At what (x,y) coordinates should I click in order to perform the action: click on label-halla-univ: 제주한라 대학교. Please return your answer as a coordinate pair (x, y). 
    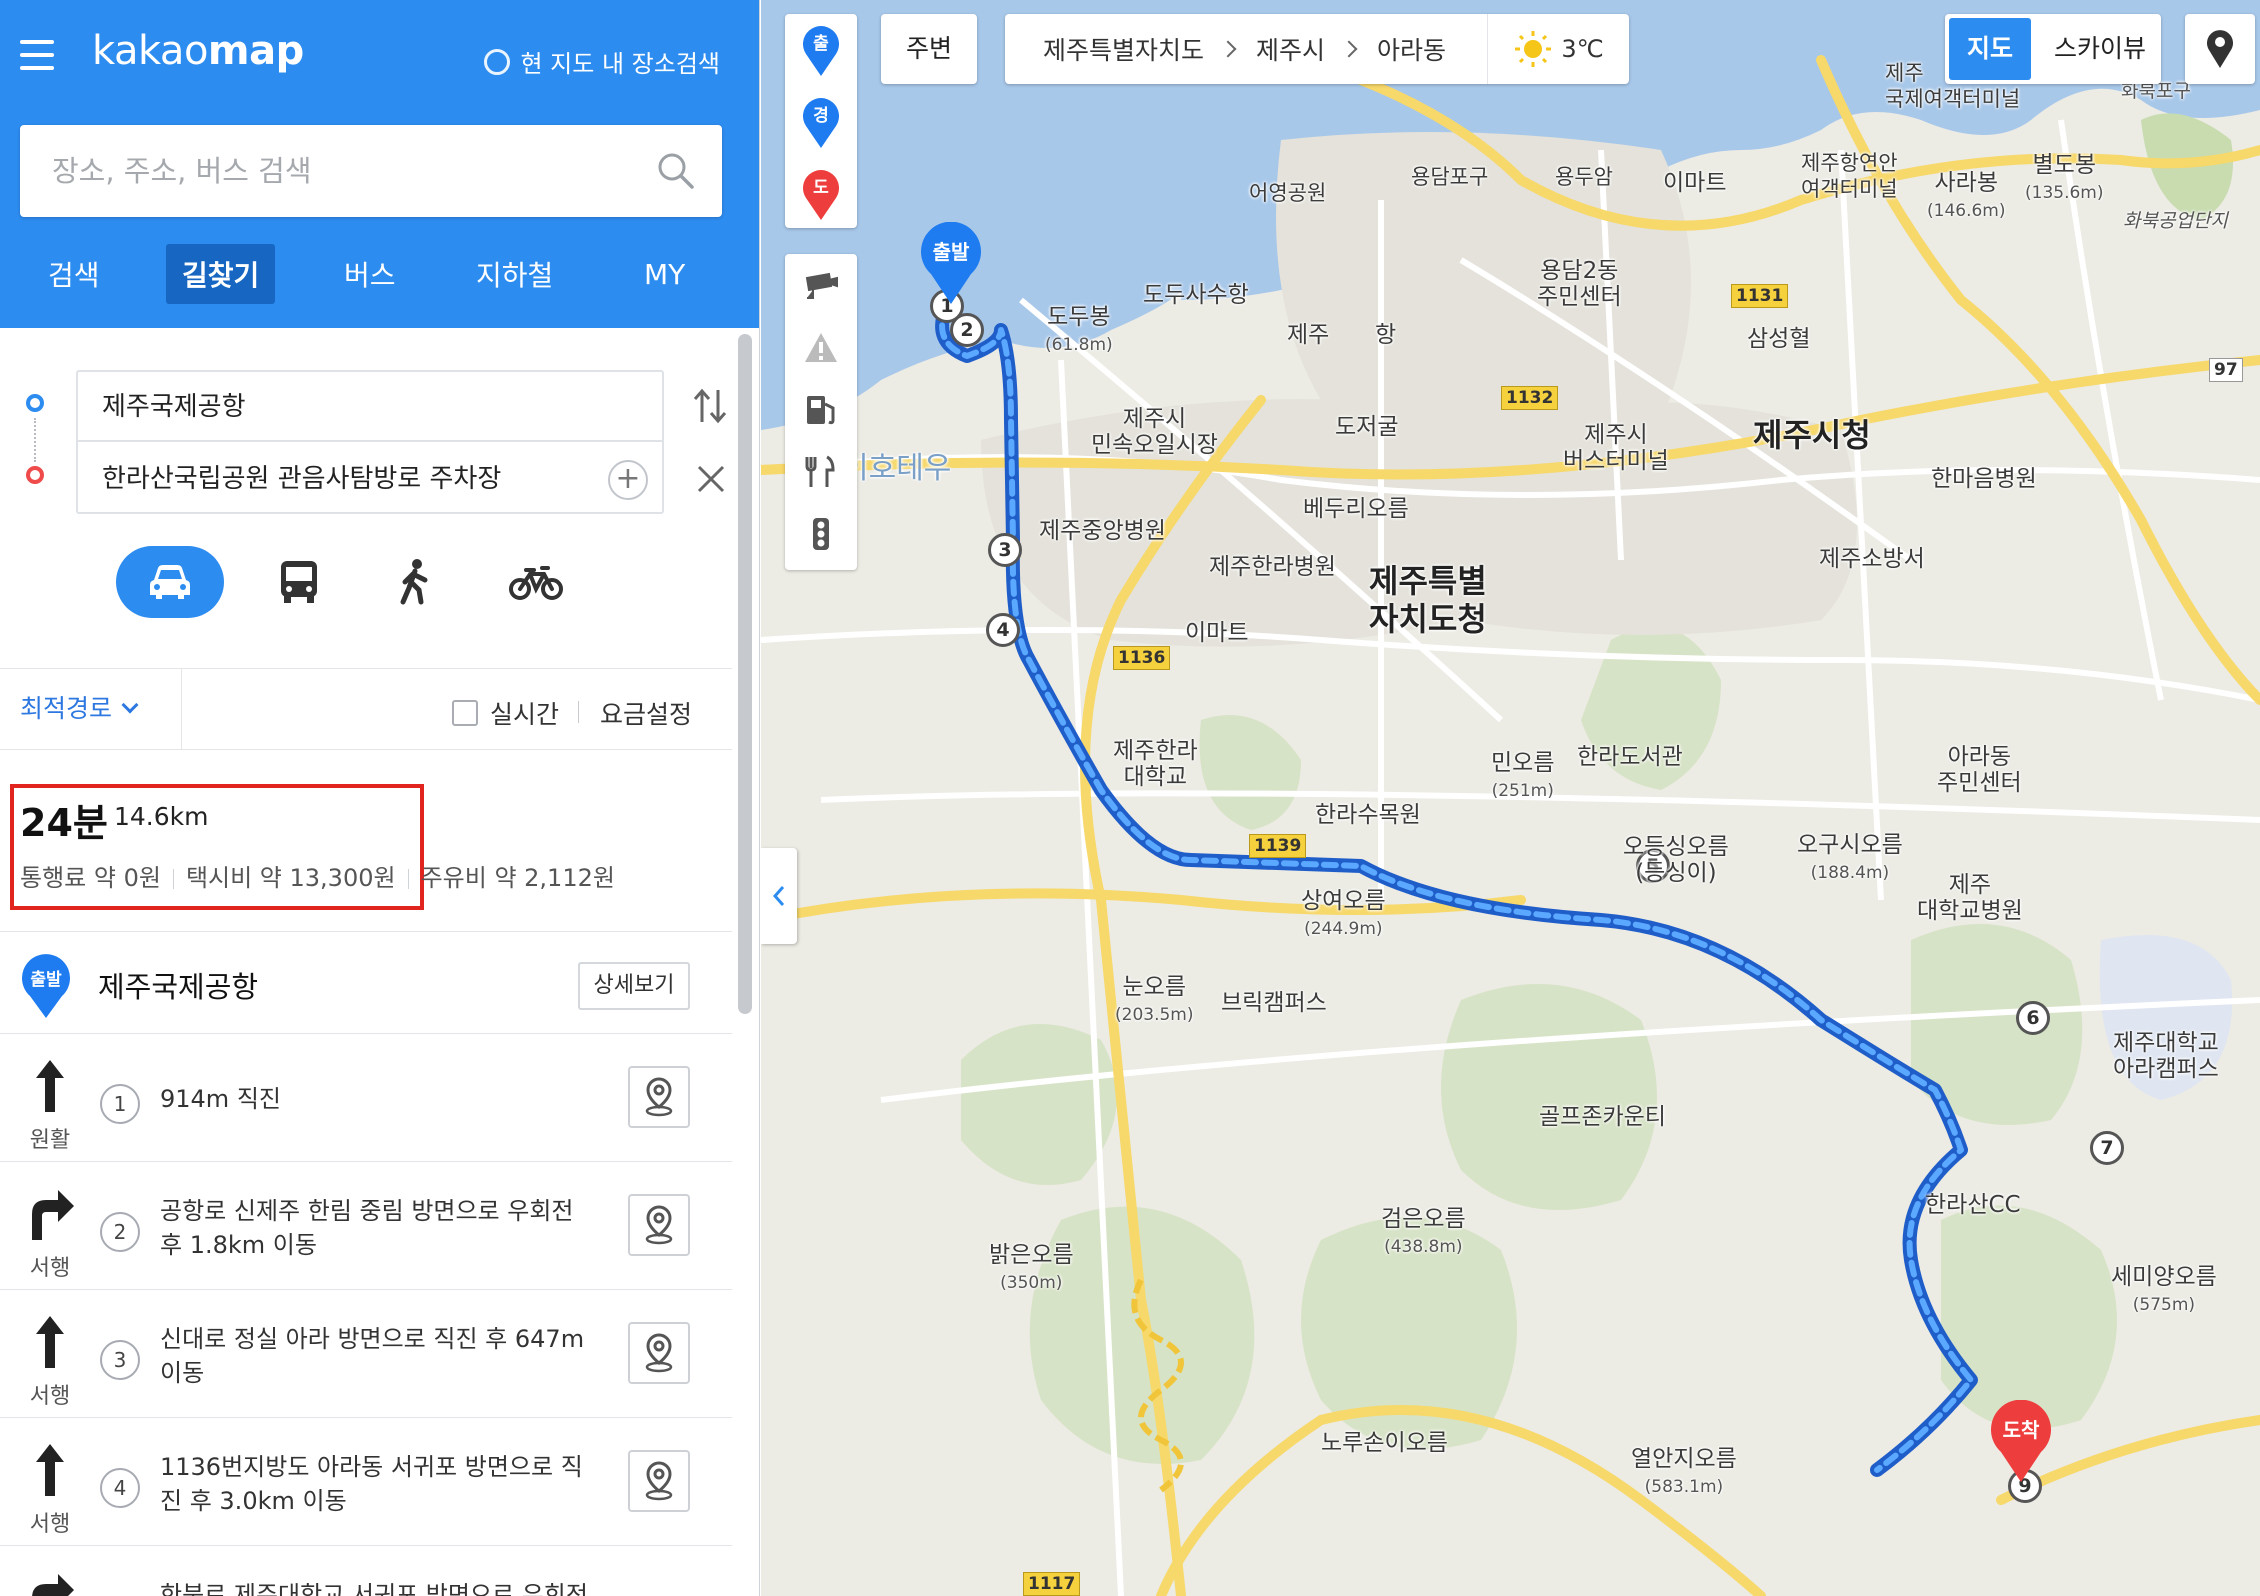
    Looking at the image, I should click on (1155, 764).